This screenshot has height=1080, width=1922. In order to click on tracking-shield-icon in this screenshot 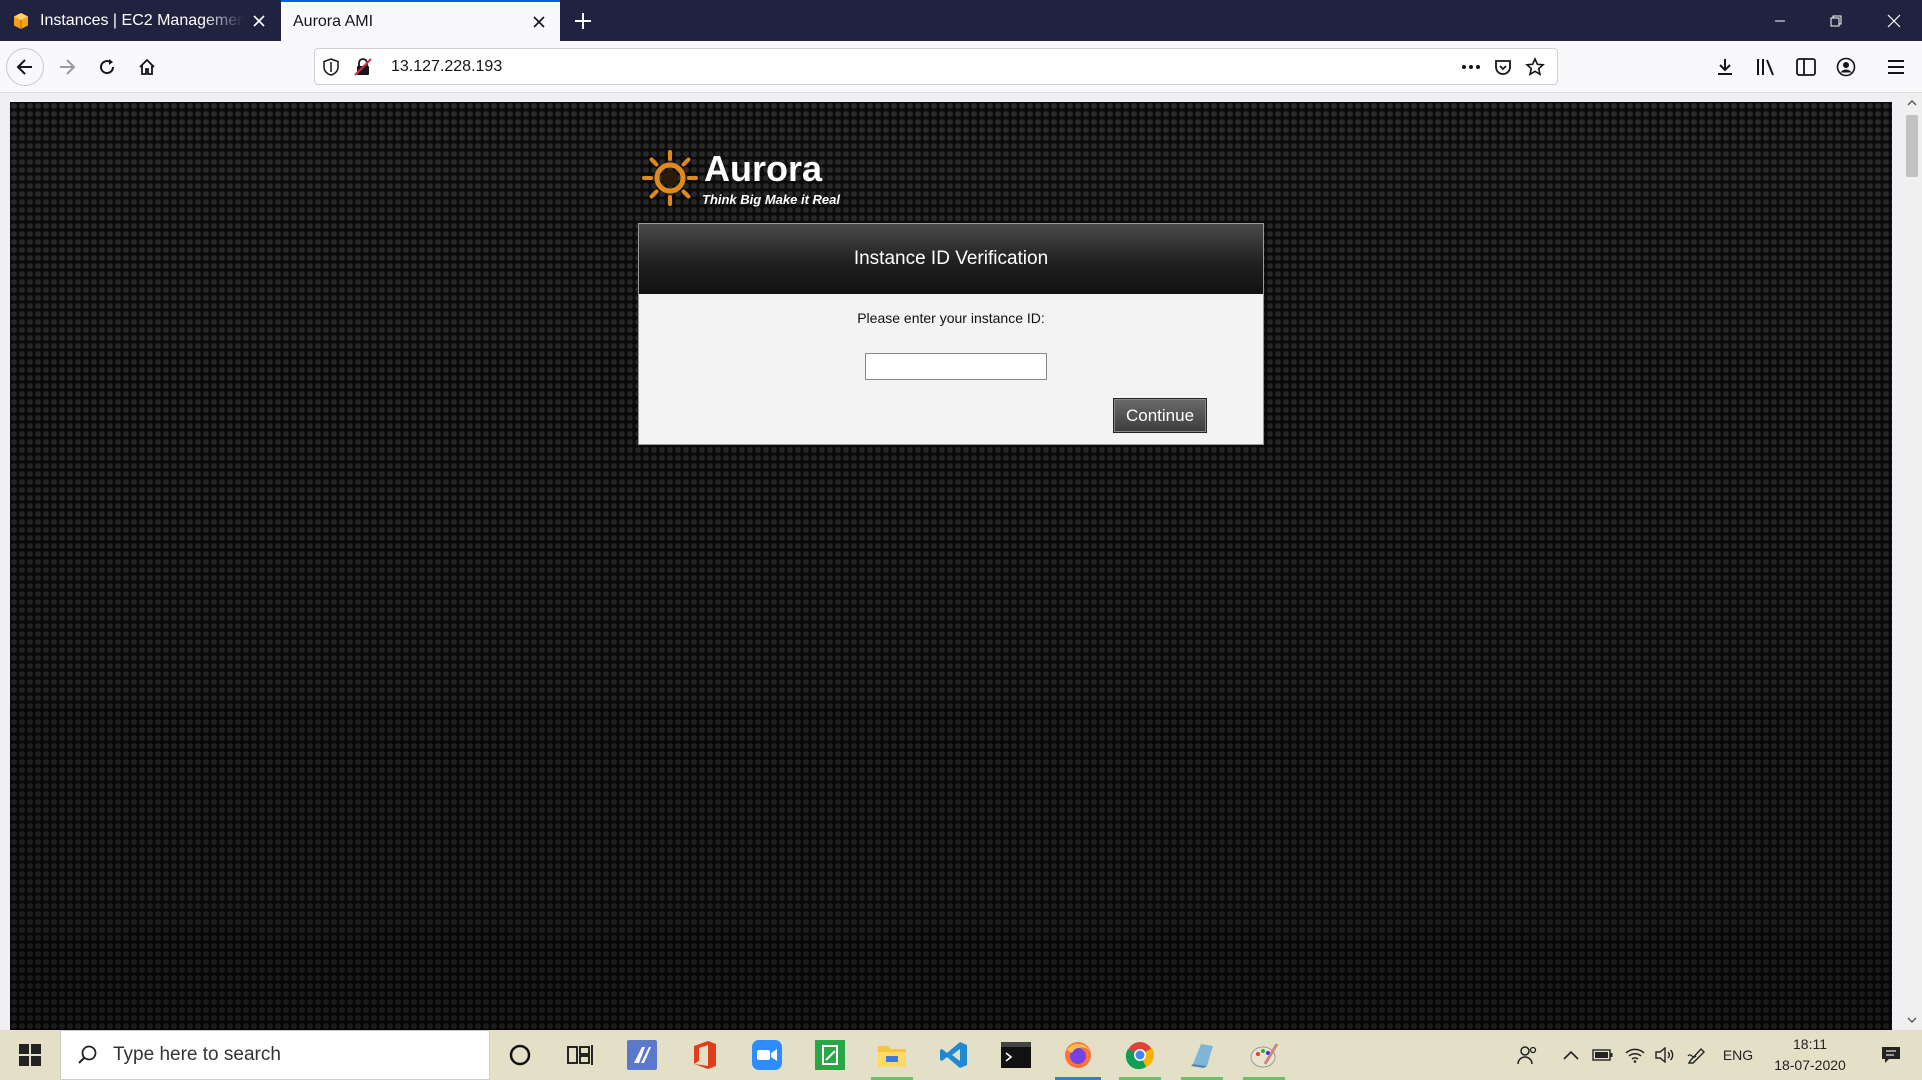, I will do `click(331, 67)`.